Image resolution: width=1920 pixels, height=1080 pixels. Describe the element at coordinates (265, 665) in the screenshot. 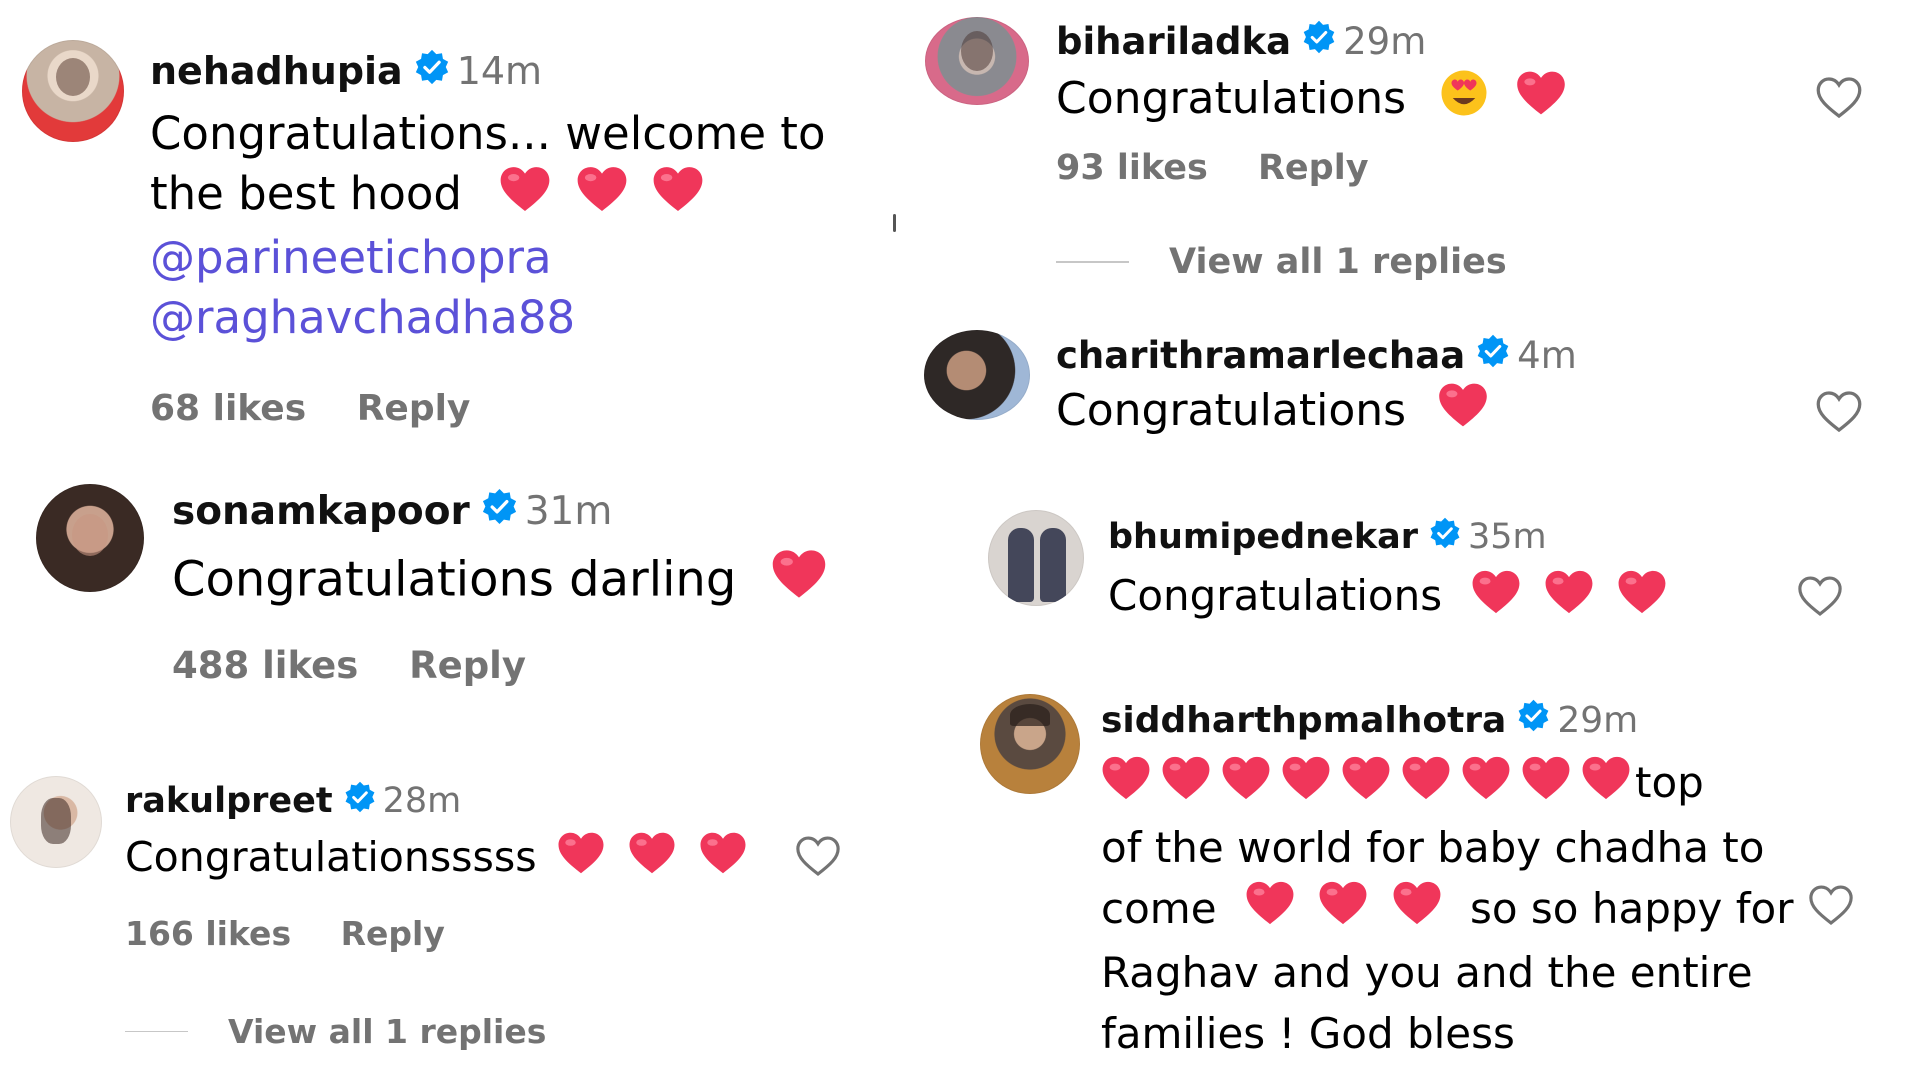

I see `likes-count: 488 likes` at that location.